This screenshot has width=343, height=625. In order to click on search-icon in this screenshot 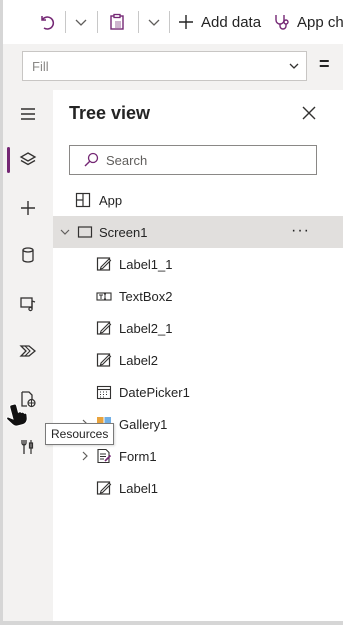, I will do `click(91, 159)`.